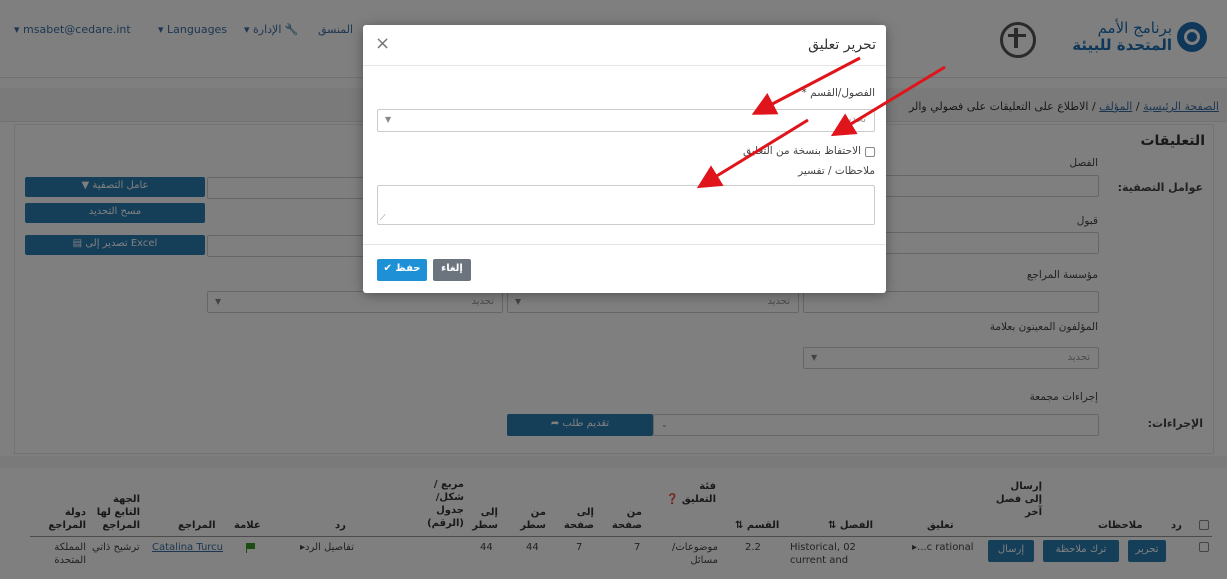  Describe the element at coordinates (838, 93) in the screenshot. I see `section-field-label: الفصول/القسم *` at that location.